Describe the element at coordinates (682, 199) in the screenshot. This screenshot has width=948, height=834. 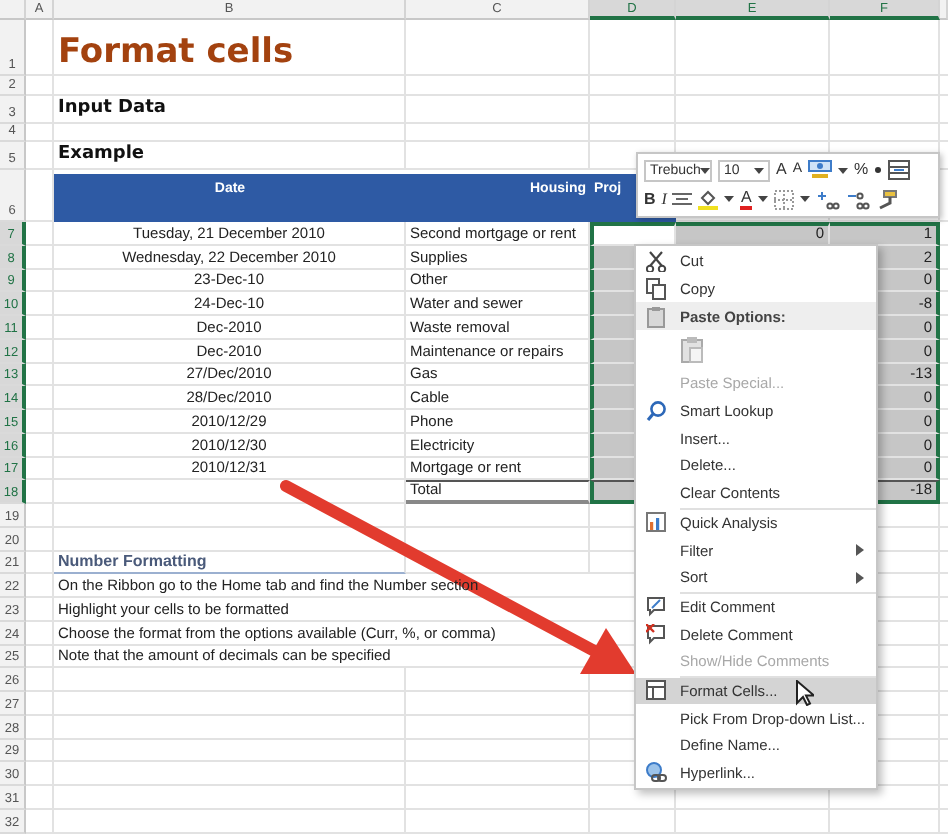
I see `align-center-icon` at that location.